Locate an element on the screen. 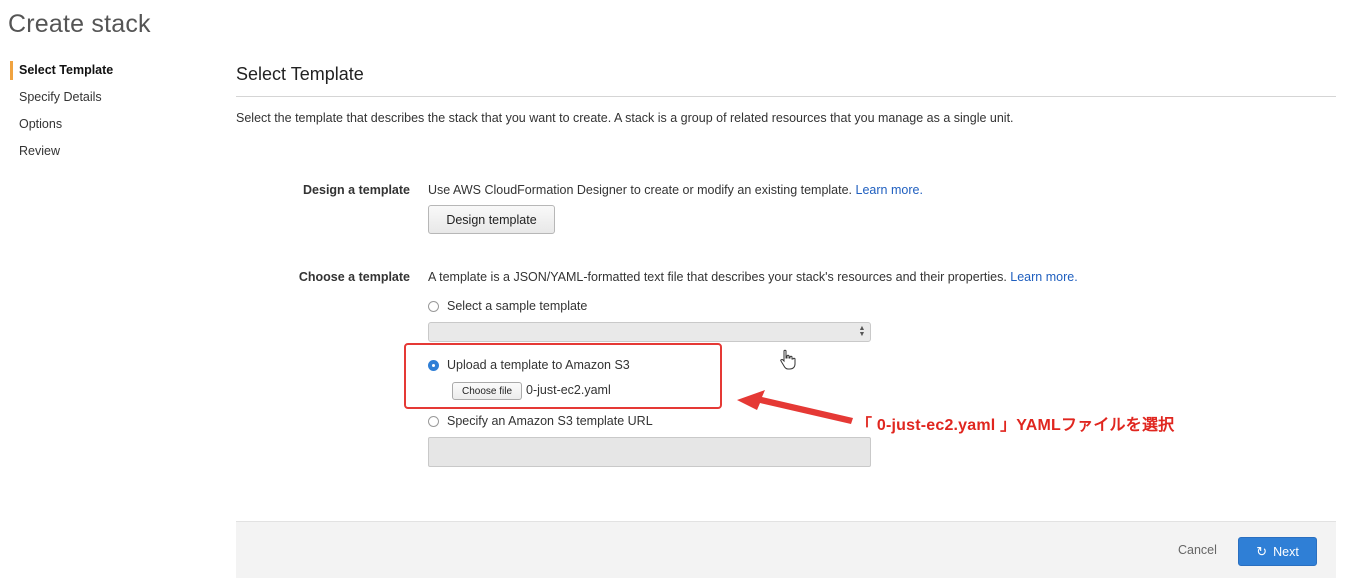  choose-file-button: Choose file is located at coordinates (487, 391).